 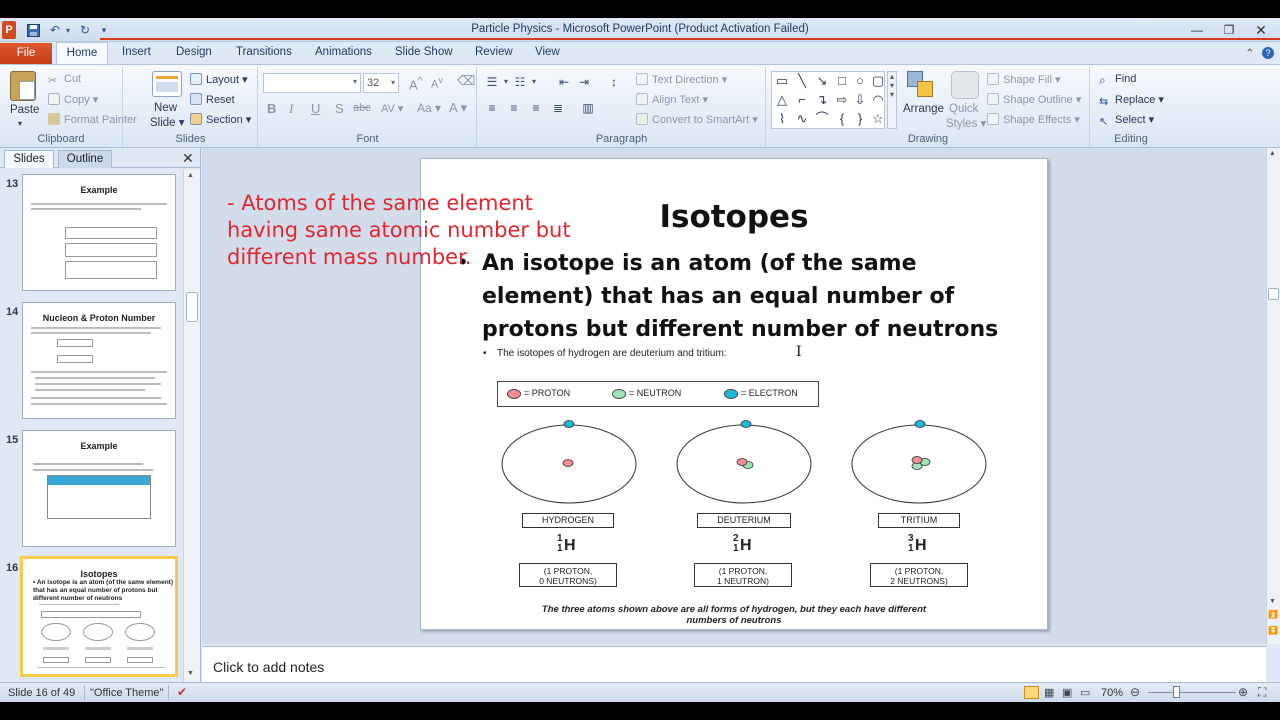 What do you see at coordinates (381, 83) in the screenshot?
I see `font-size-combobox: 32 ▾` at bounding box center [381, 83].